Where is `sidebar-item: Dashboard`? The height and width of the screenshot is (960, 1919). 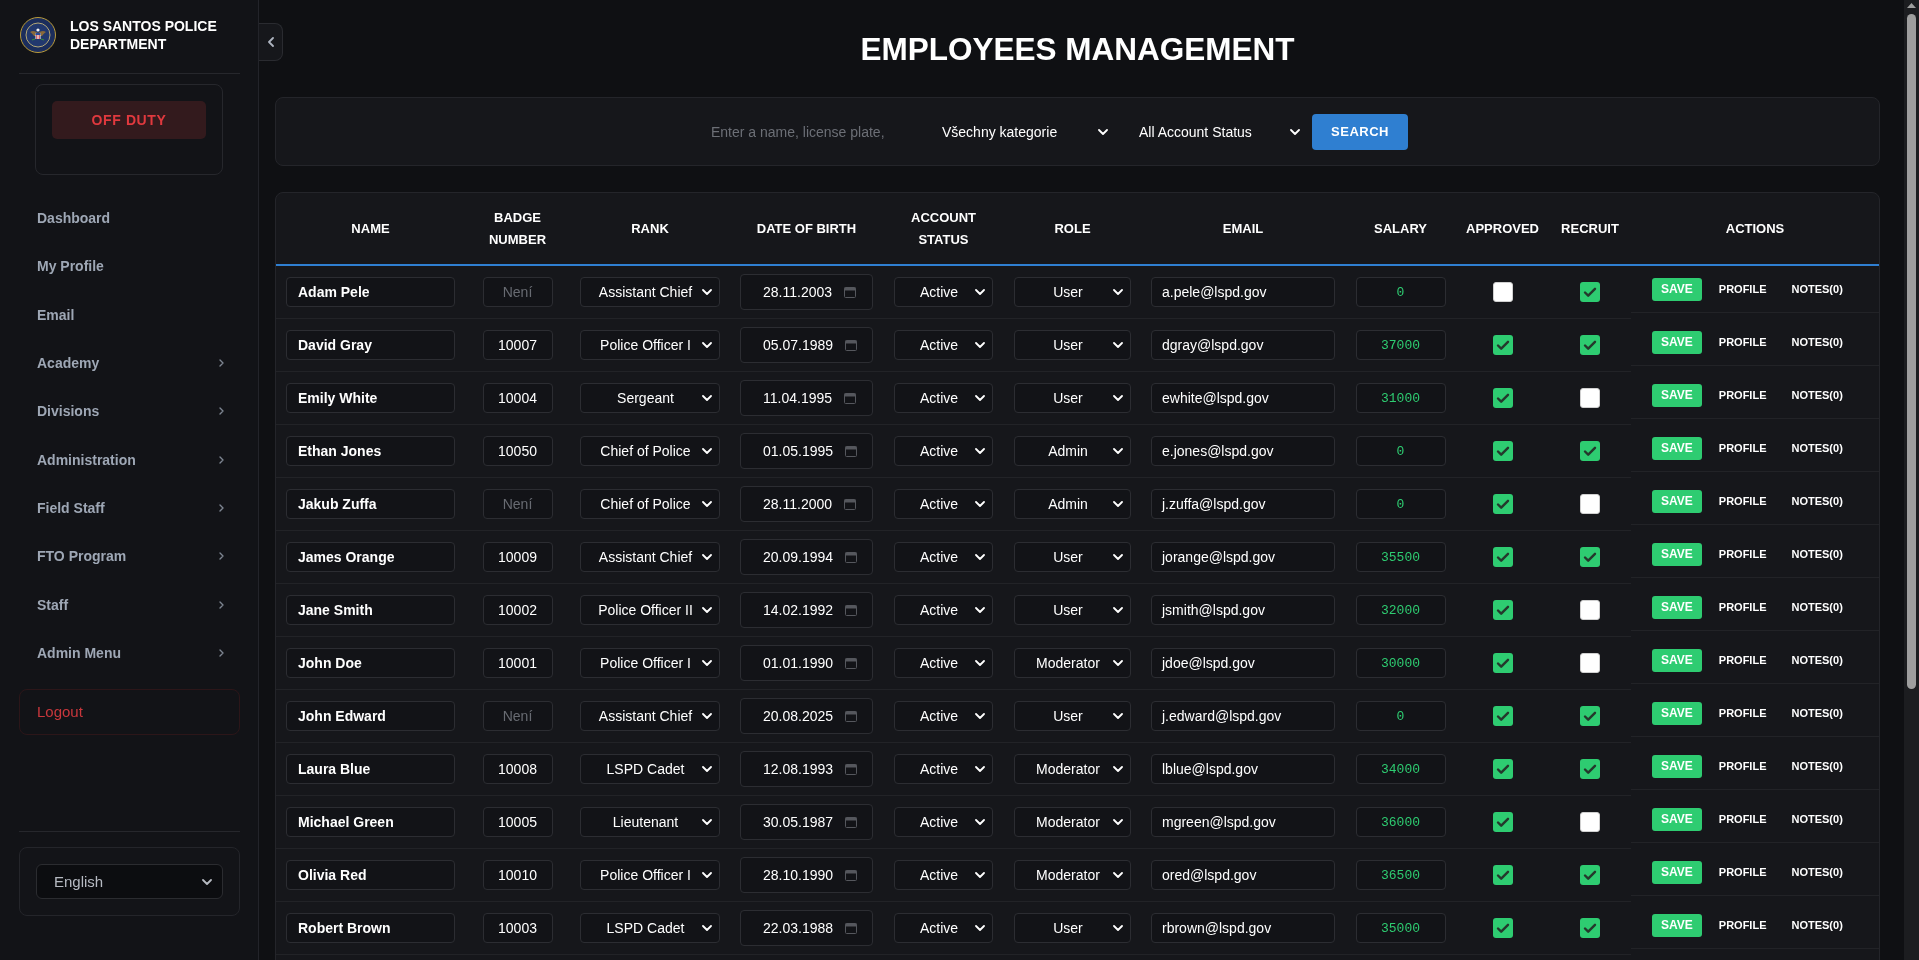 sidebar-item: Dashboard is located at coordinates (129, 218).